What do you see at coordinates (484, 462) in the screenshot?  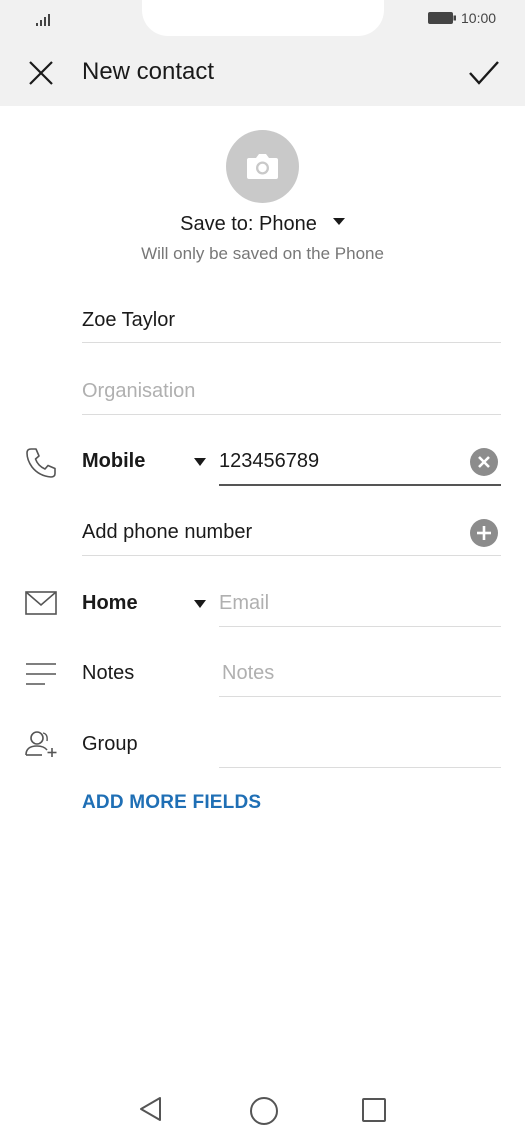 I see `clear-icon` at bounding box center [484, 462].